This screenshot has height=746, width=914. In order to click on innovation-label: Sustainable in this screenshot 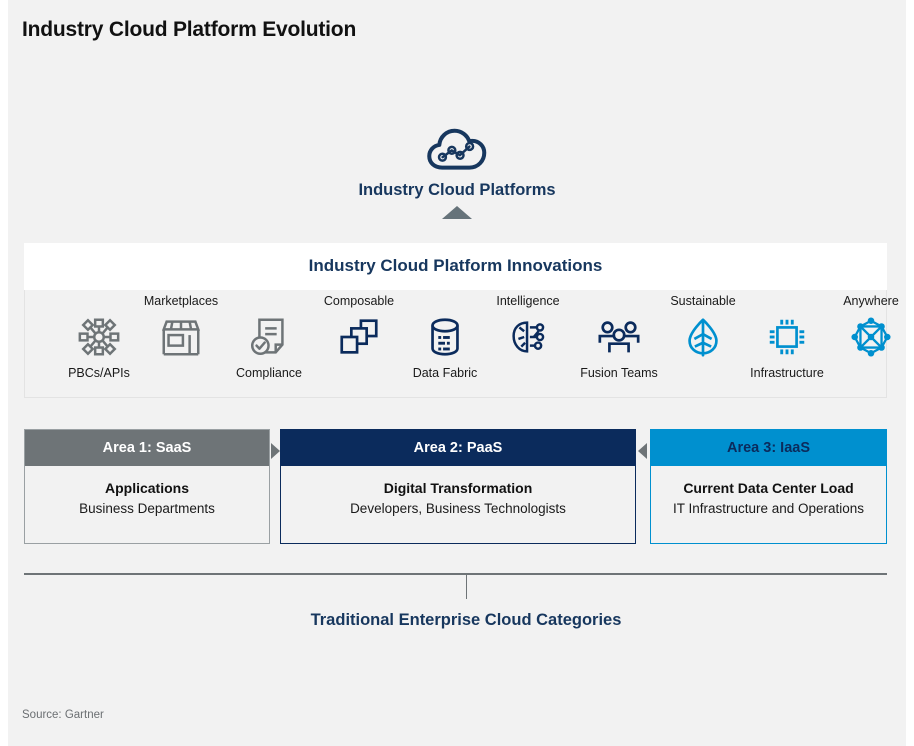, I will do `click(703, 301)`.